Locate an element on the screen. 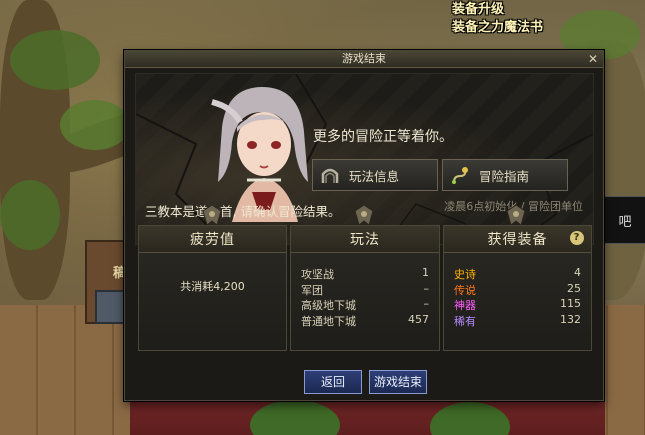  back-button: 返回 is located at coordinates (333, 382).